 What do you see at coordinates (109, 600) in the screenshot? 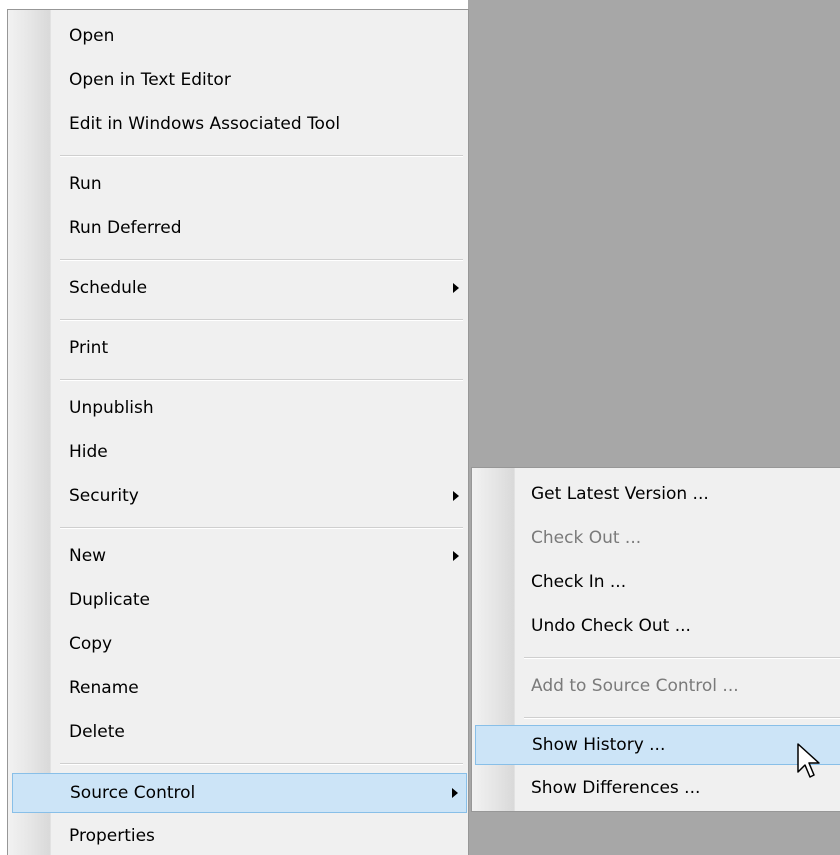
I see `menu-item-label: Duplicate` at bounding box center [109, 600].